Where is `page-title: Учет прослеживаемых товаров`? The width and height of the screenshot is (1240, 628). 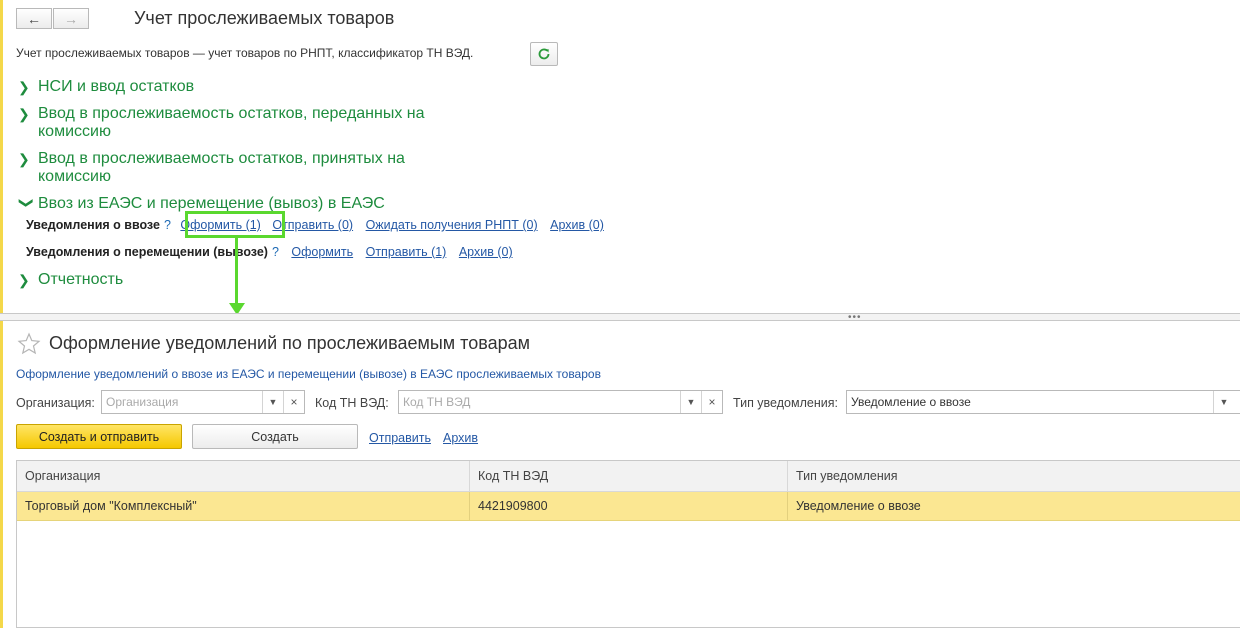
page-title: Учет прослеживаемых товаров is located at coordinates (264, 18).